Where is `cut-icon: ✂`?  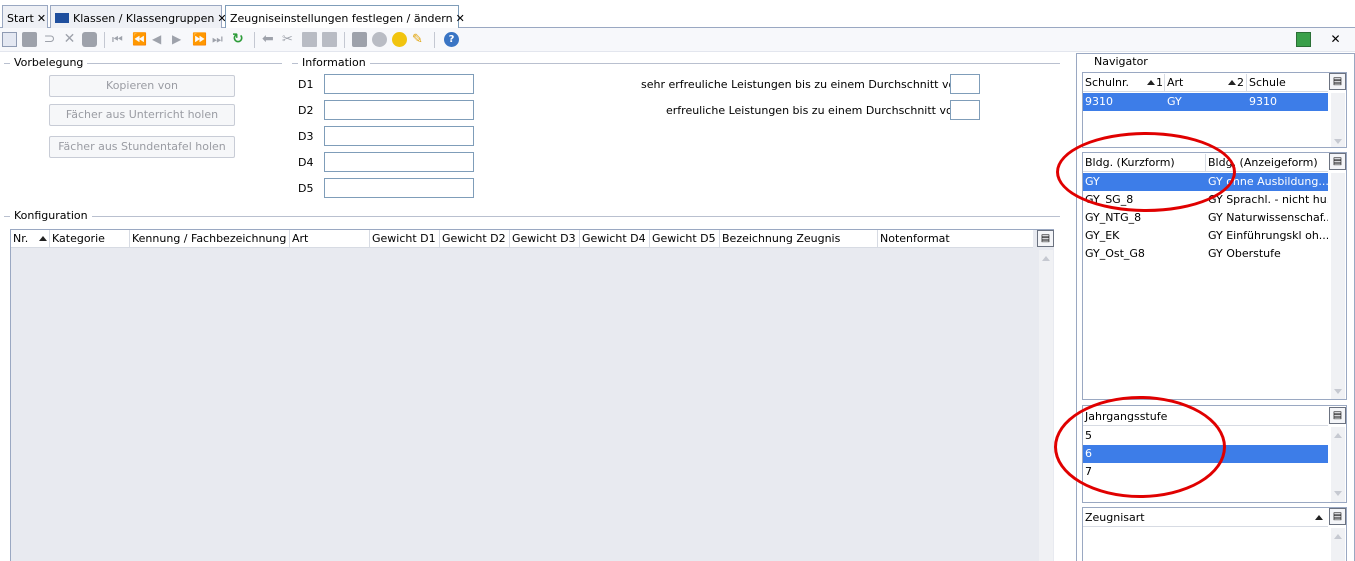
cut-icon: ✂ is located at coordinates (289, 39).